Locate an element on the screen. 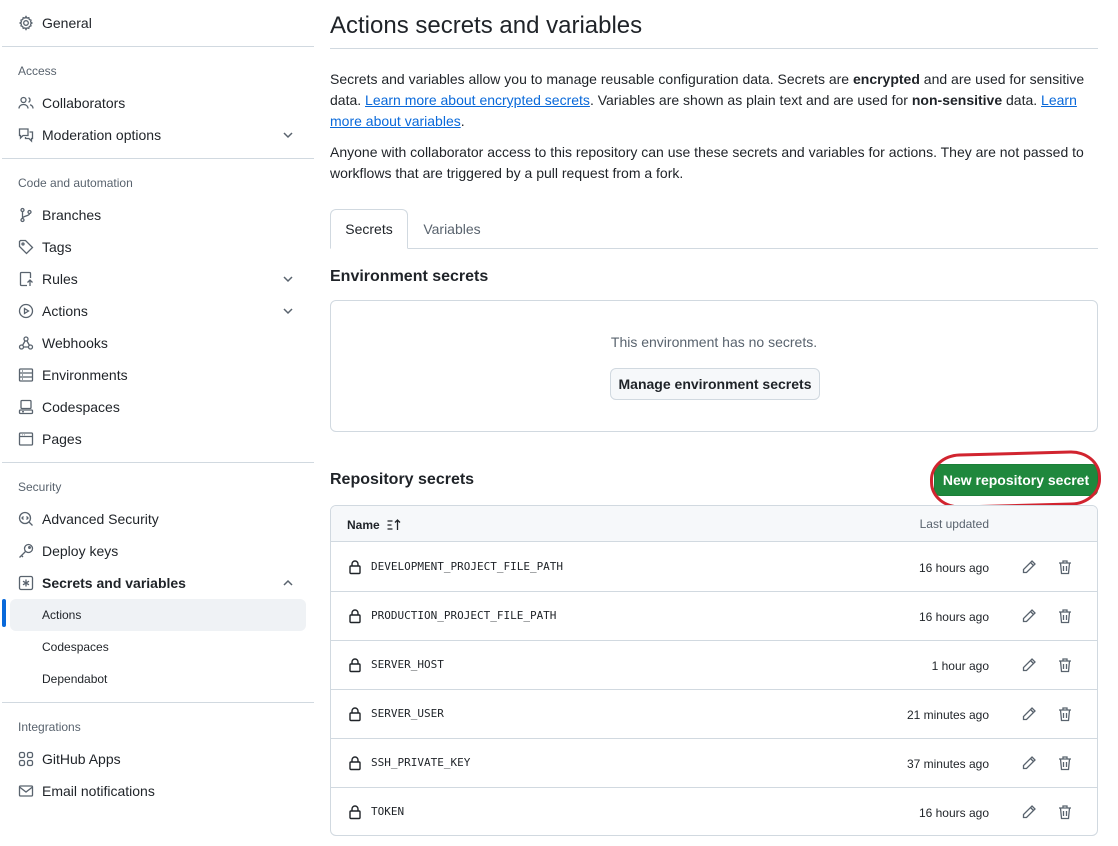  codespaces-icon is located at coordinates (26, 407).